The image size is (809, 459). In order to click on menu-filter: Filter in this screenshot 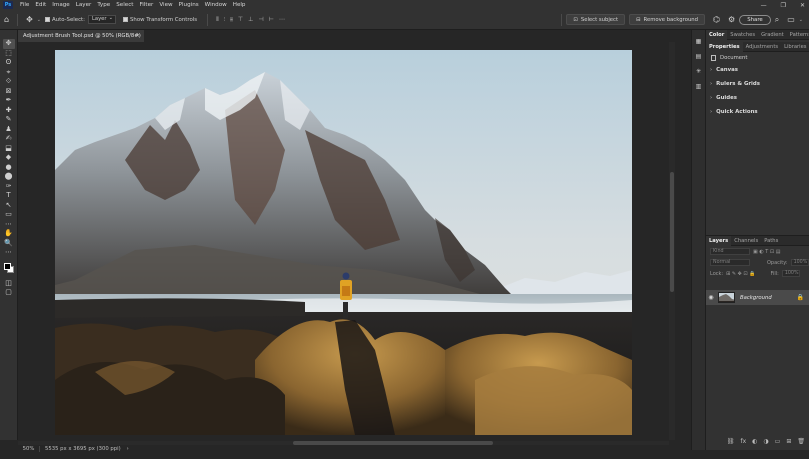, I will do `click(146, 5)`.